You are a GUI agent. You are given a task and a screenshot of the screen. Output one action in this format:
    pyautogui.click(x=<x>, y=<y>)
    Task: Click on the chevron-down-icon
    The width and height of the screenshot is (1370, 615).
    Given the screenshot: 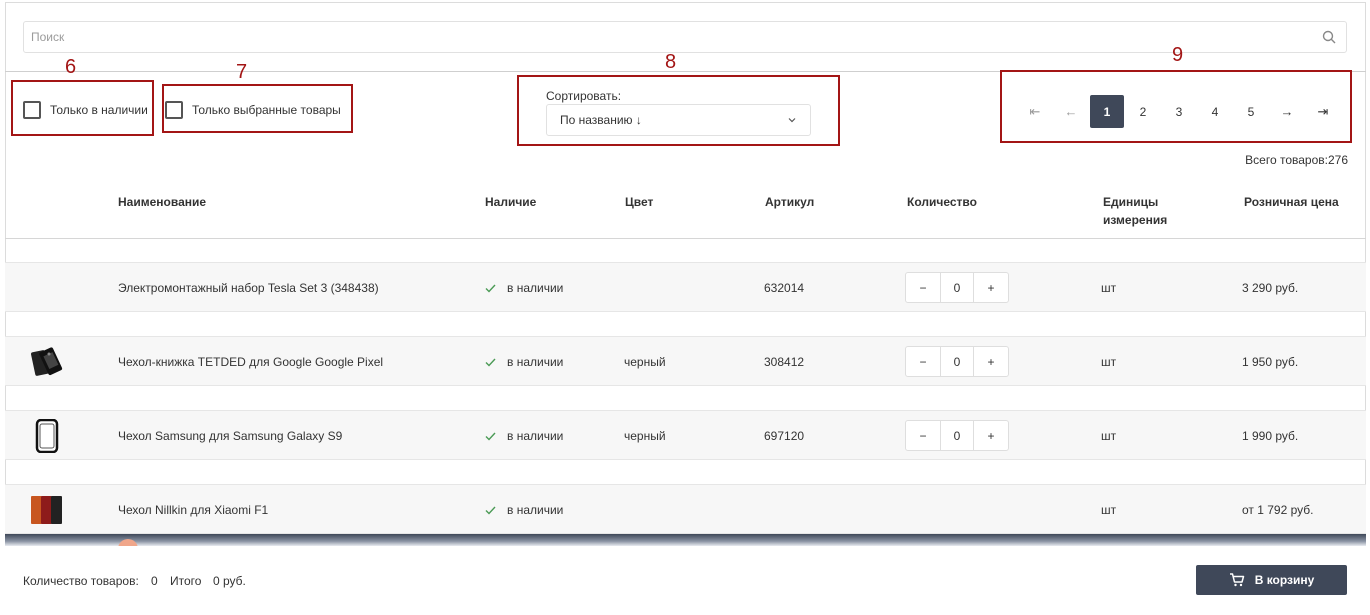 What is the action you would take?
    pyautogui.click(x=792, y=120)
    